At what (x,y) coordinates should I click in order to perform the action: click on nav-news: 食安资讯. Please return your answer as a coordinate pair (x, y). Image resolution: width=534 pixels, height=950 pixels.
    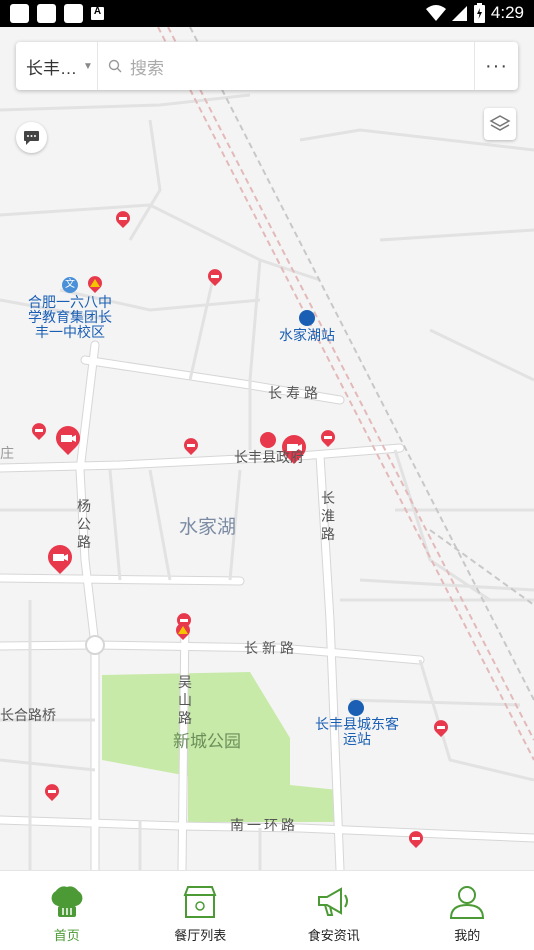
    Looking at the image, I should click on (334, 910).